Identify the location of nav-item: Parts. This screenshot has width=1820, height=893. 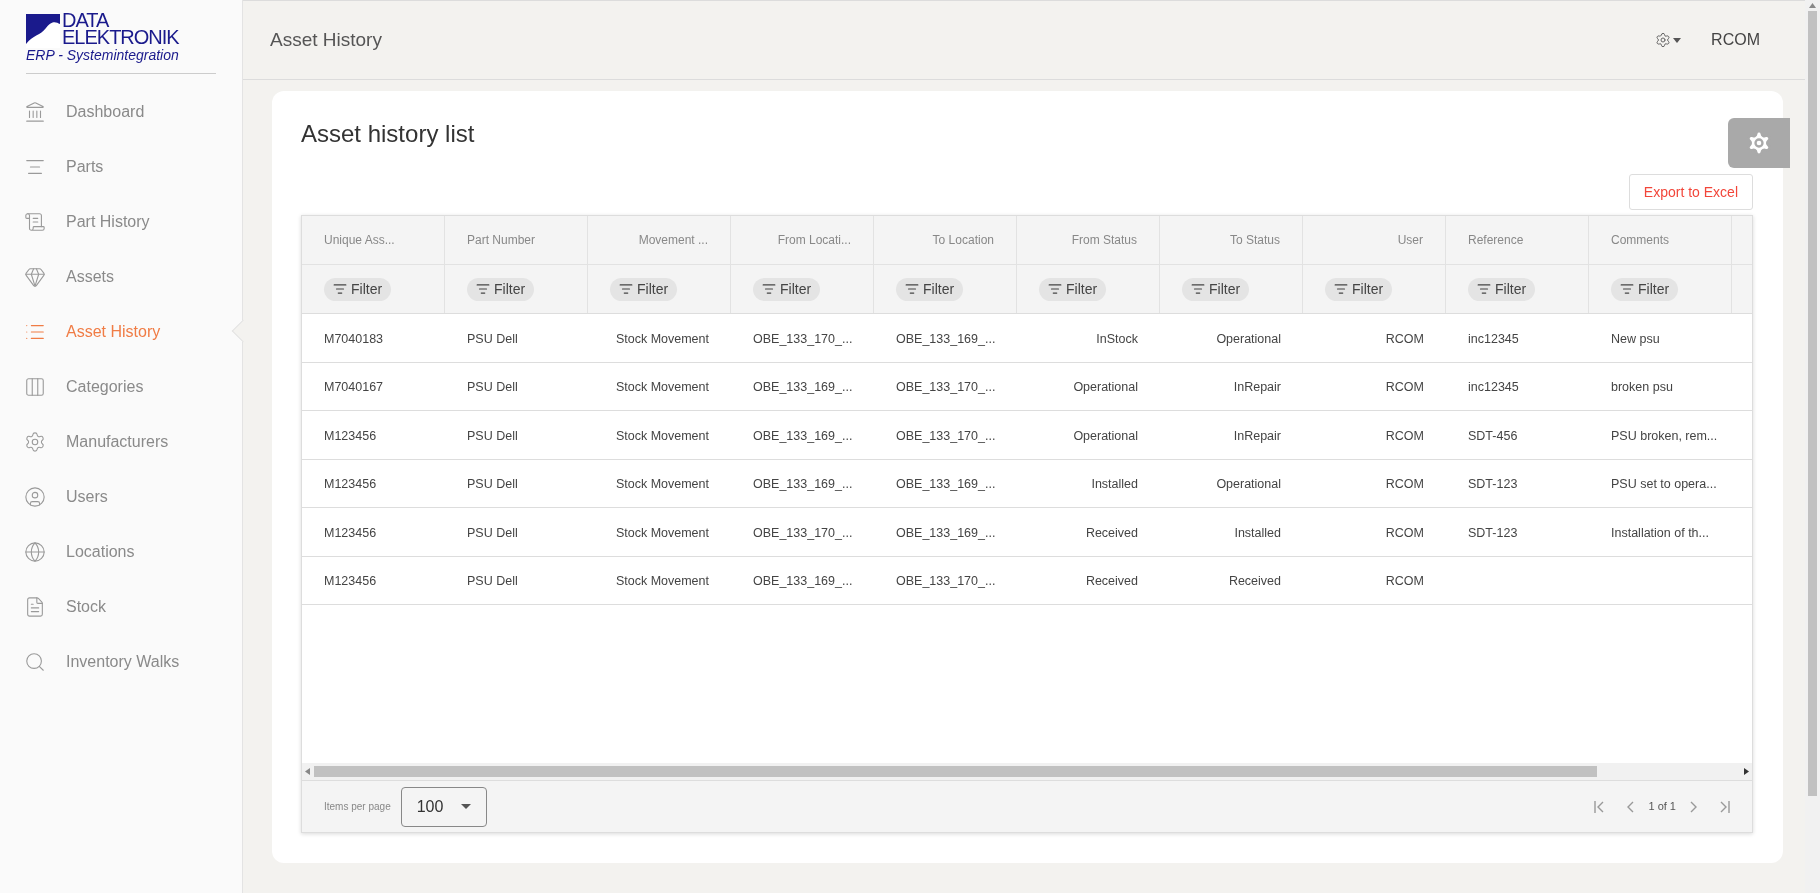
(121, 166).